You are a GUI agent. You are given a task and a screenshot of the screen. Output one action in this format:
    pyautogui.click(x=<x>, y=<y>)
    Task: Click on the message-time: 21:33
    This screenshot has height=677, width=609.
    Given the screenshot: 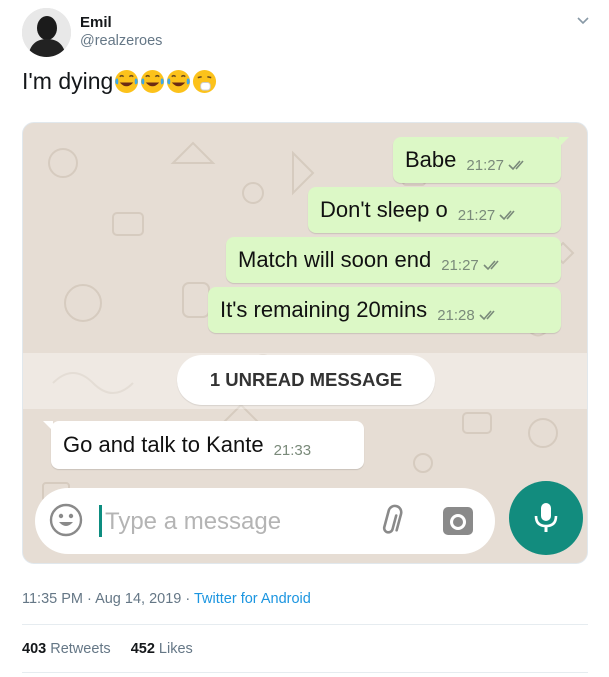 What is the action you would take?
    pyautogui.click(x=292, y=450)
    